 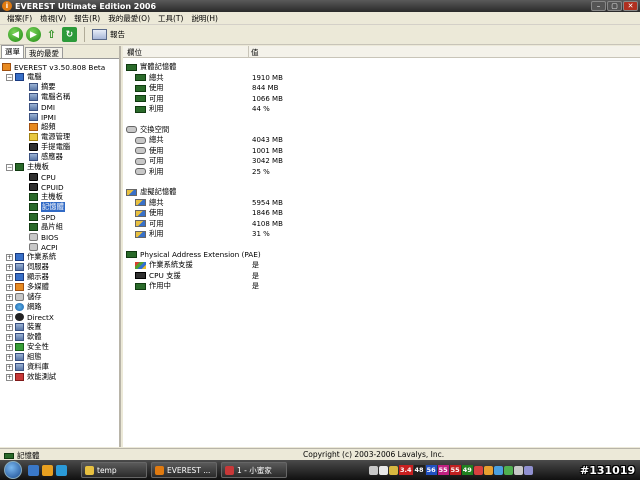 I want to click on minimize-button: –, so click(x=598, y=6).